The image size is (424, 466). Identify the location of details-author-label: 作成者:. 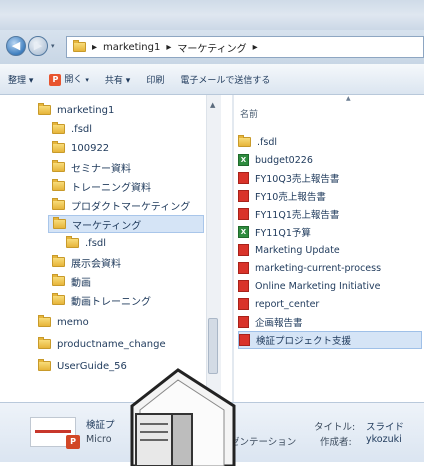
(336, 442).